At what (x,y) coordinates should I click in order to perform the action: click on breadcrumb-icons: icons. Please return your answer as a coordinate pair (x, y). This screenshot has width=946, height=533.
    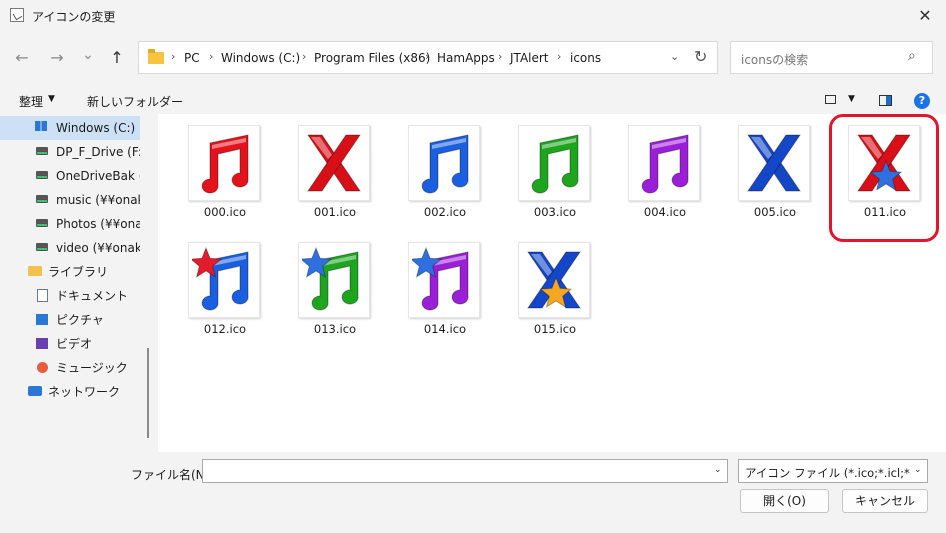
    Looking at the image, I should click on (585, 58).